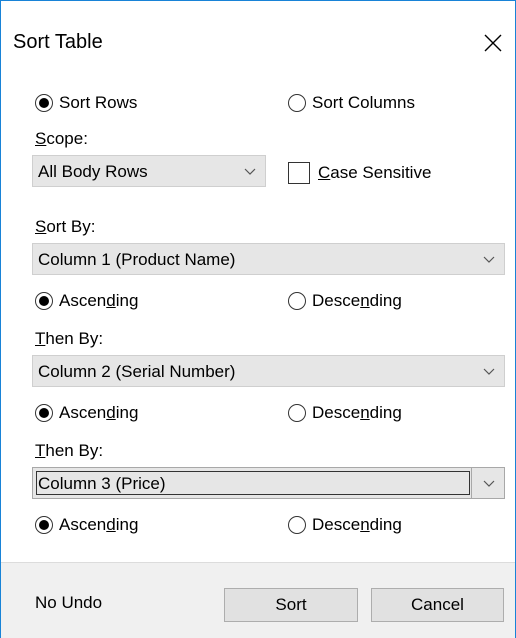 The height and width of the screenshot is (638, 516). What do you see at coordinates (69, 338) in the screenshot?
I see `then-by-1-label: Then By:` at bounding box center [69, 338].